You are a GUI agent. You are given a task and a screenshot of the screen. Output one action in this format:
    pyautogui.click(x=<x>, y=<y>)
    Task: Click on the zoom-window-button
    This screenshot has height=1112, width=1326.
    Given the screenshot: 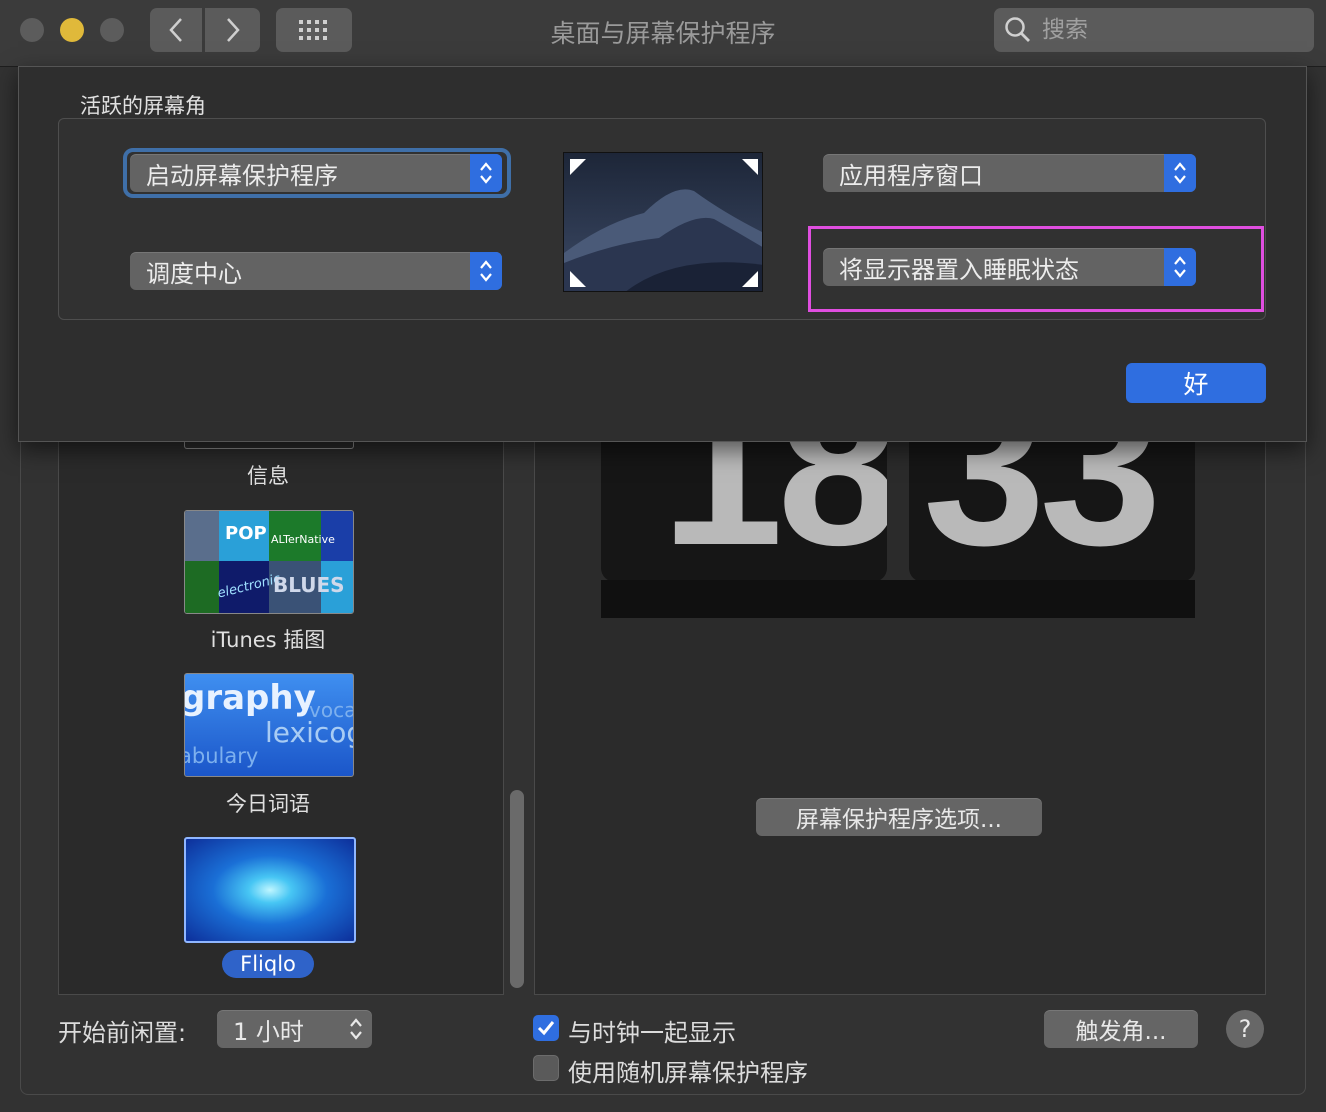 What is the action you would take?
    pyautogui.click(x=112, y=30)
    